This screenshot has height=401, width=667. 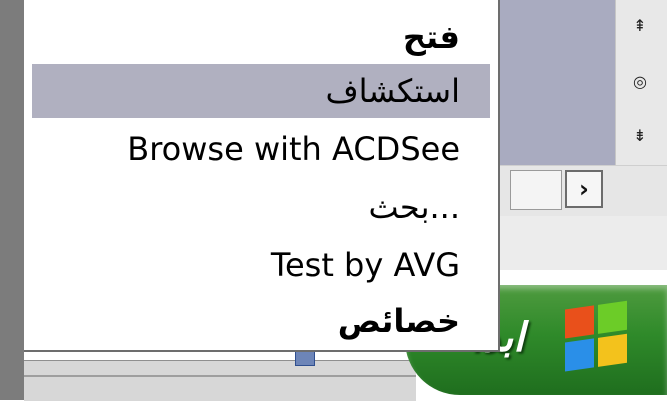 I want to click on tray-icon, so click(x=305, y=358).